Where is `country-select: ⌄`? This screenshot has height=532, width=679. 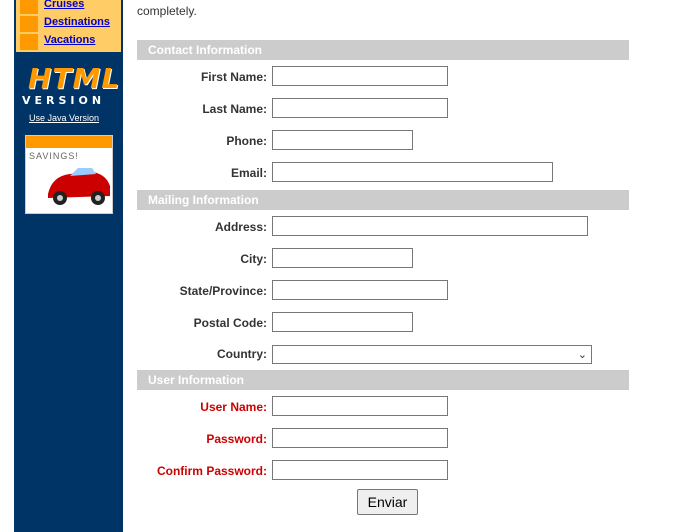 country-select: ⌄ is located at coordinates (432, 354).